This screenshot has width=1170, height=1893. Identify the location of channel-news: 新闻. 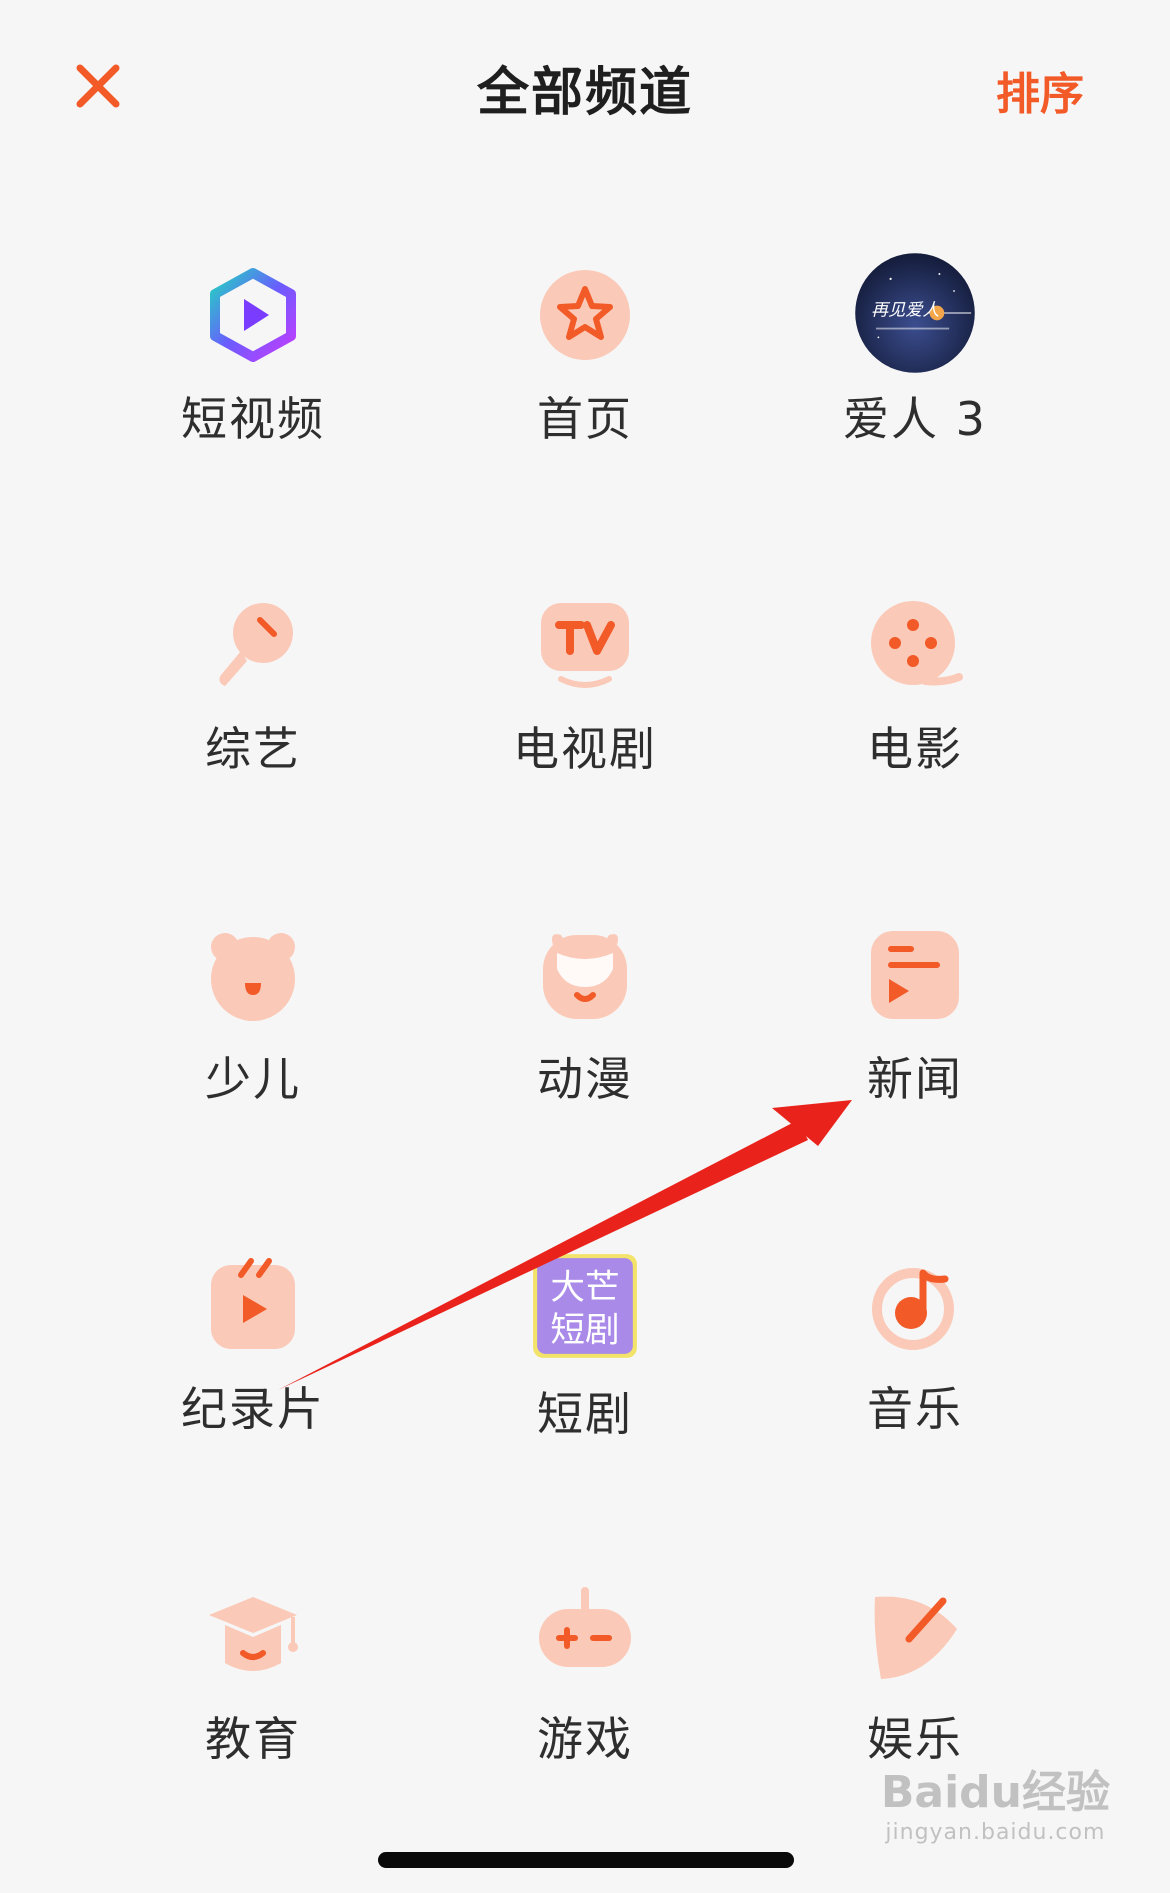
(915, 1055).